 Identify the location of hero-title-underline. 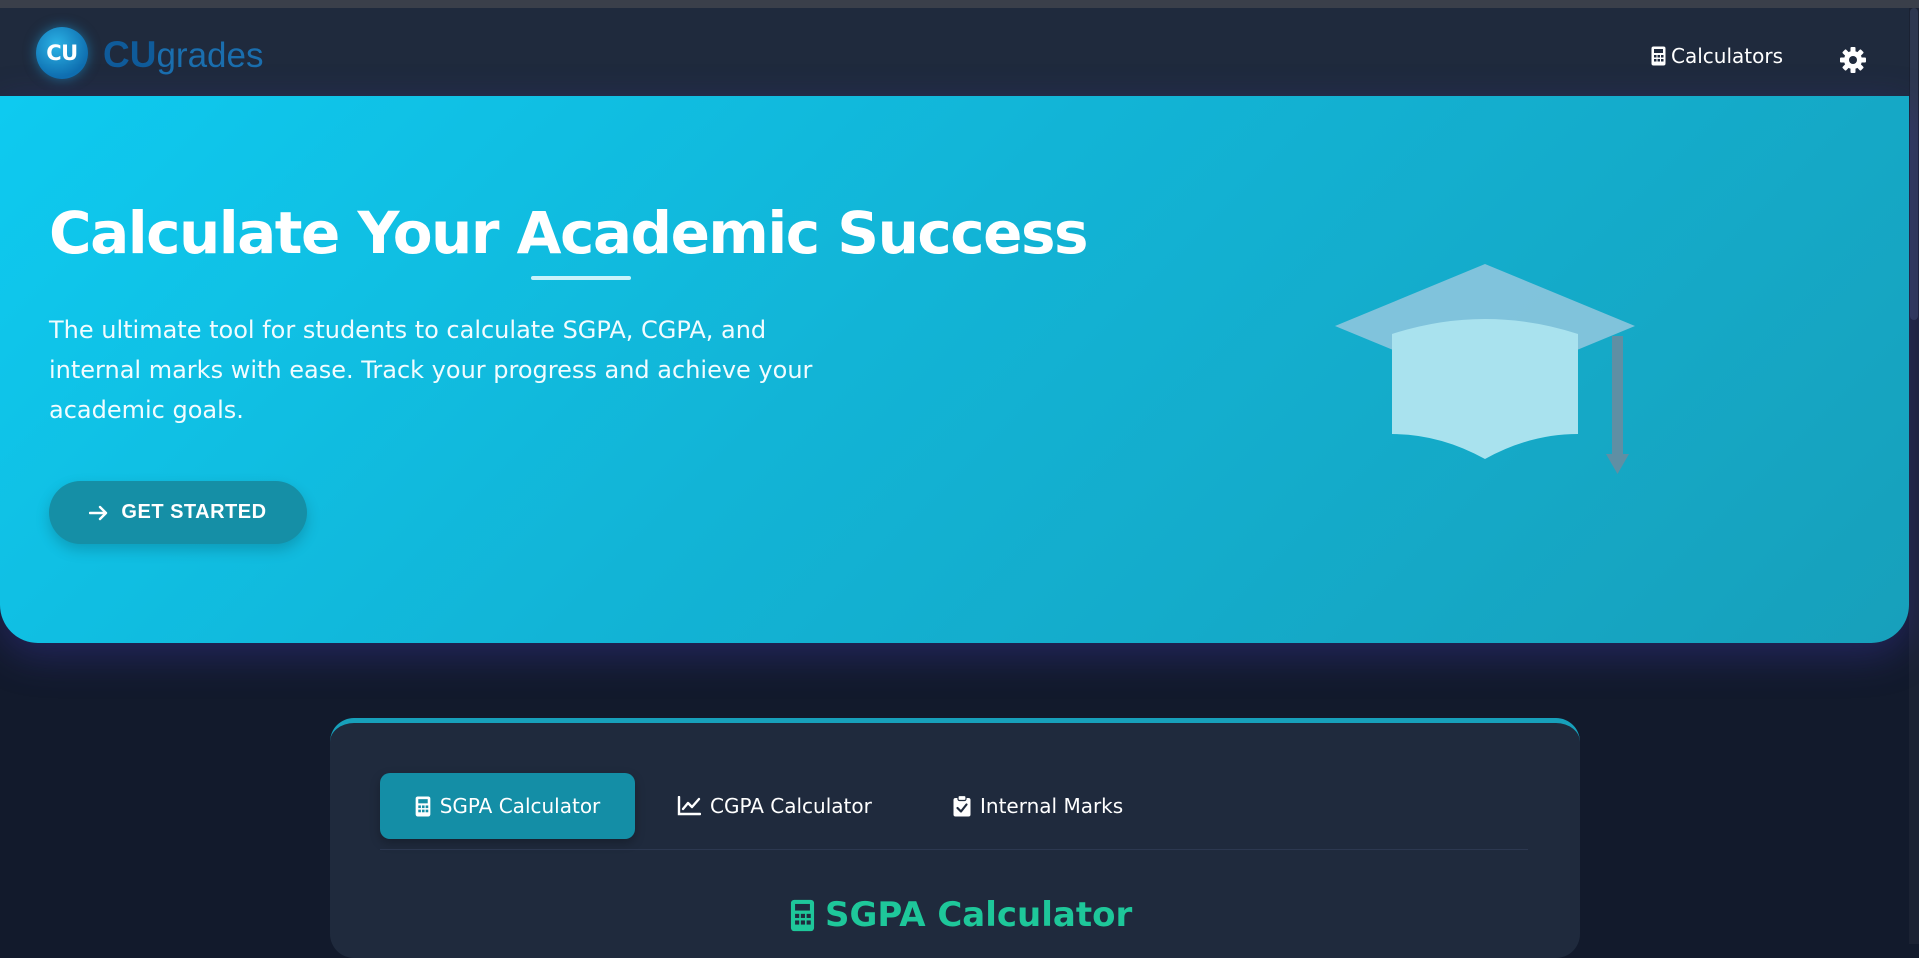
(581, 278).